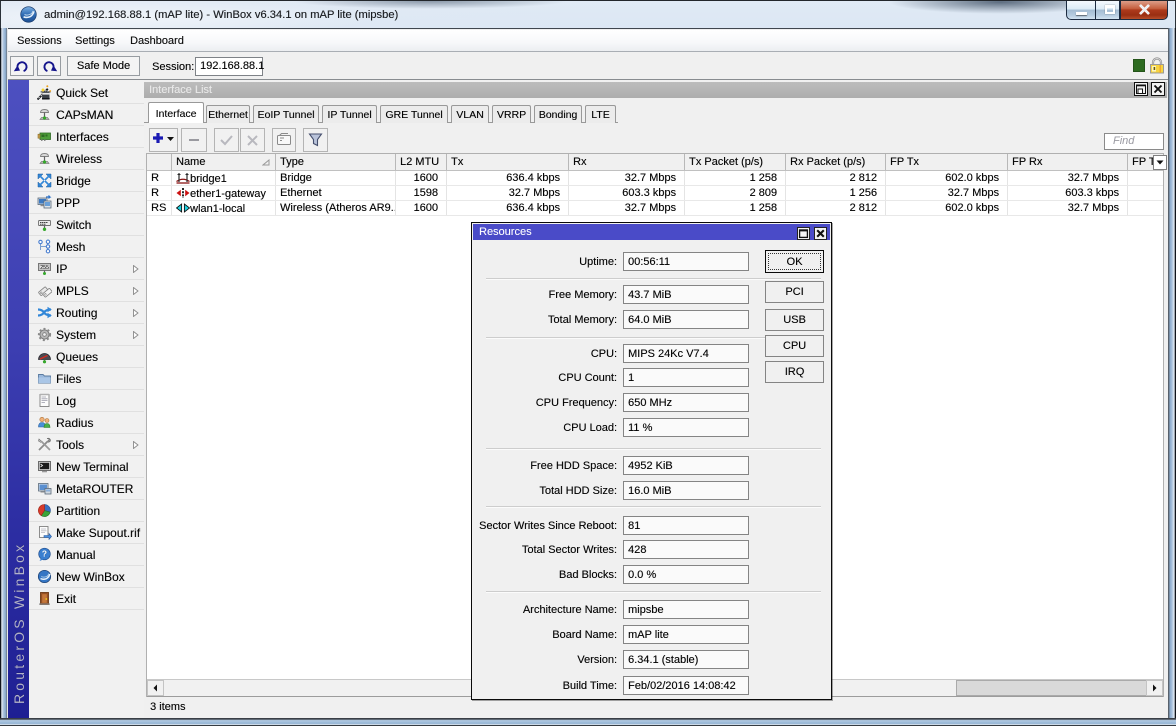  What do you see at coordinates (44, 268) in the screenshot?
I see `svg-text: 255` at bounding box center [44, 268].